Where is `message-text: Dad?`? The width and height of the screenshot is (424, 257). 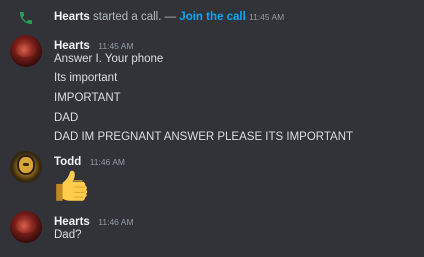 message-text: Dad? is located at coordinates (68, 235).